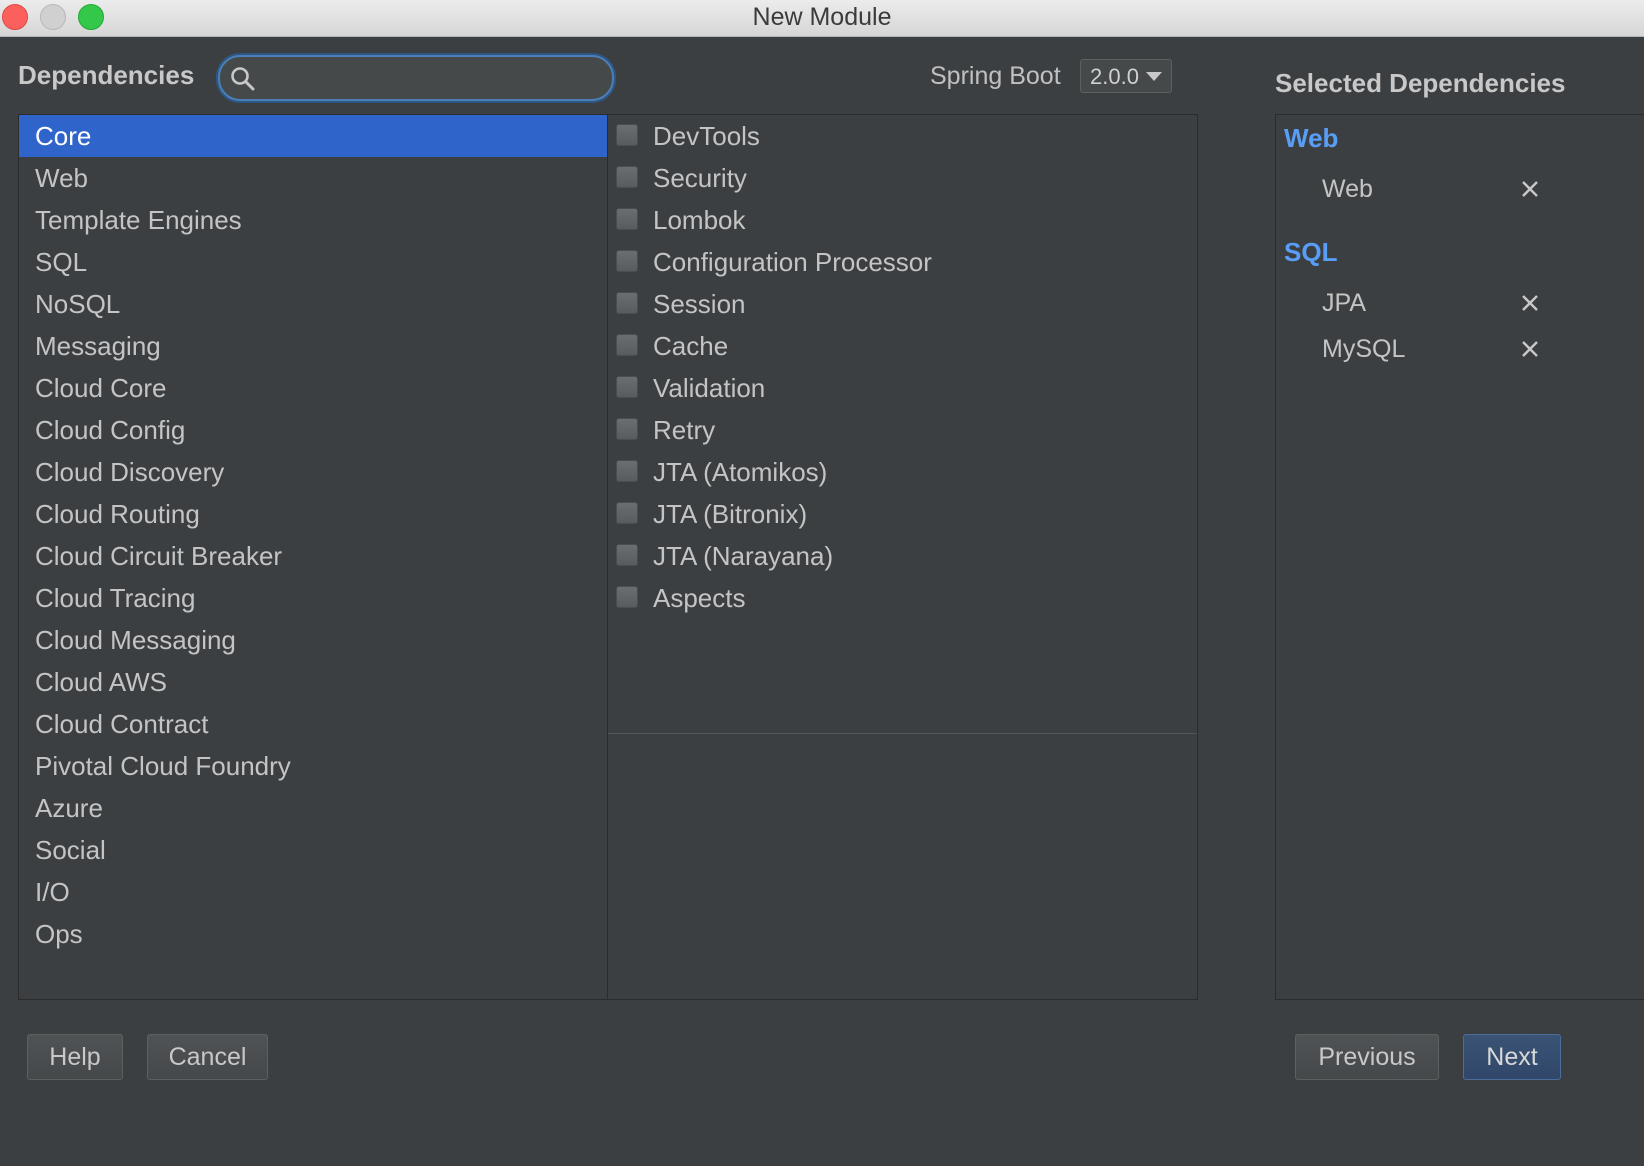  What do you see at coordinates (1367, 1057) in the screenshot?
I see `previous-button: Previous` at bounding box center [1367, 1057].